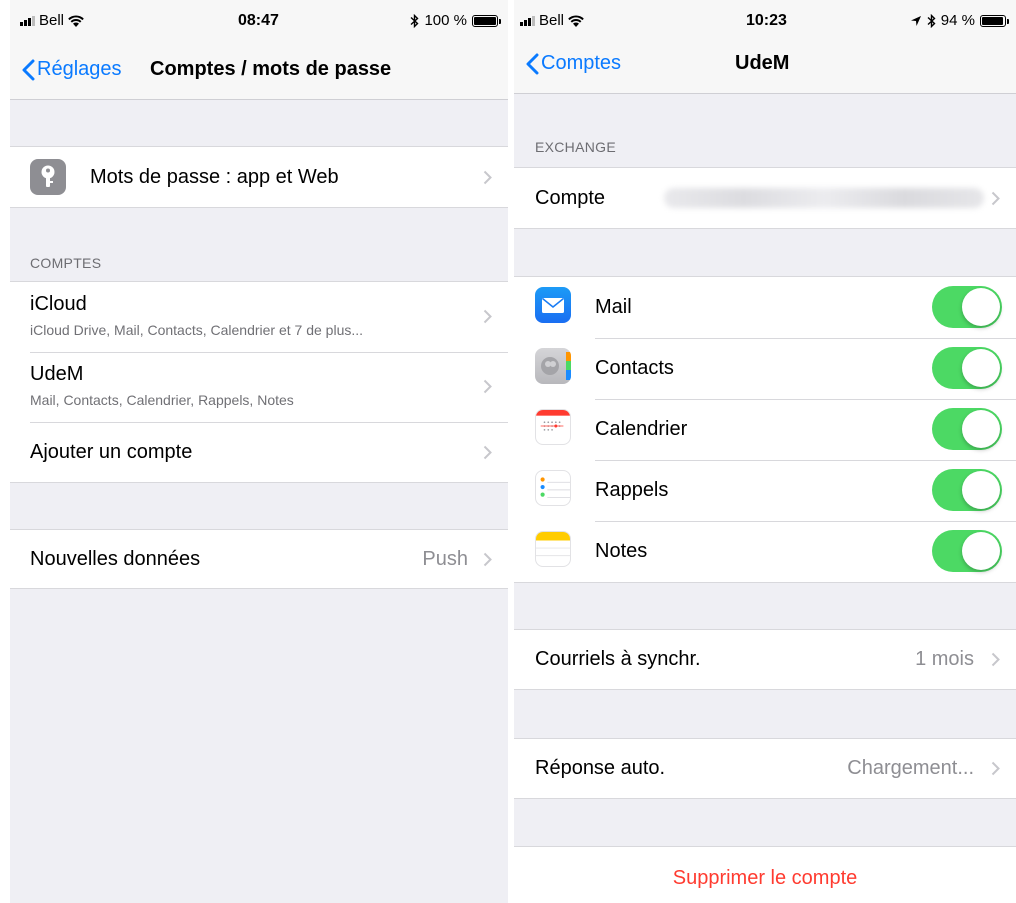 The width and height of the screenshot is (1016, 903). I want to click on location-icon, so click(915, 20).